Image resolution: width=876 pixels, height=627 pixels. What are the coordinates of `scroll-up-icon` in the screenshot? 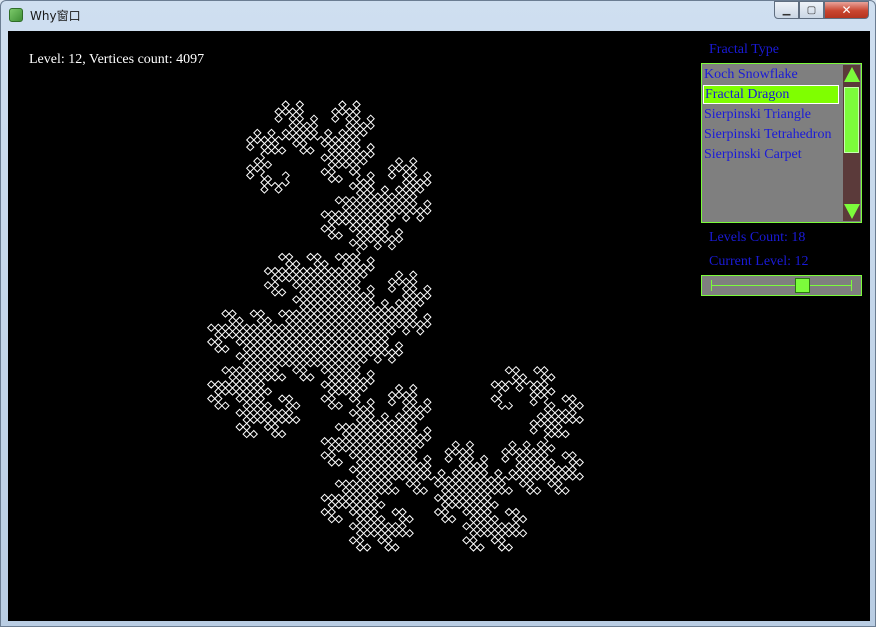 It's located at (852, 74).